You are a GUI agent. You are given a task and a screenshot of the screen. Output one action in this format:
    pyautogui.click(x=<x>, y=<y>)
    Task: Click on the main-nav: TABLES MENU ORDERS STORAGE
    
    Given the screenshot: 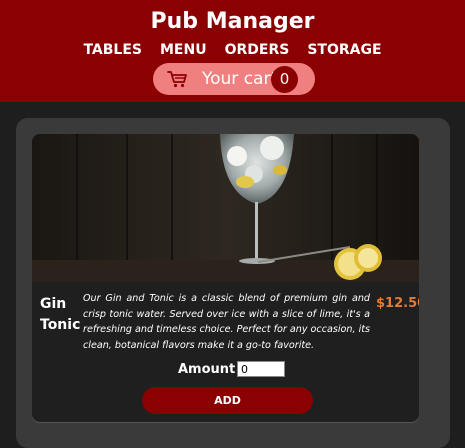 What is the action you would take?
    pyautogui.click(x=232, y=50)
    